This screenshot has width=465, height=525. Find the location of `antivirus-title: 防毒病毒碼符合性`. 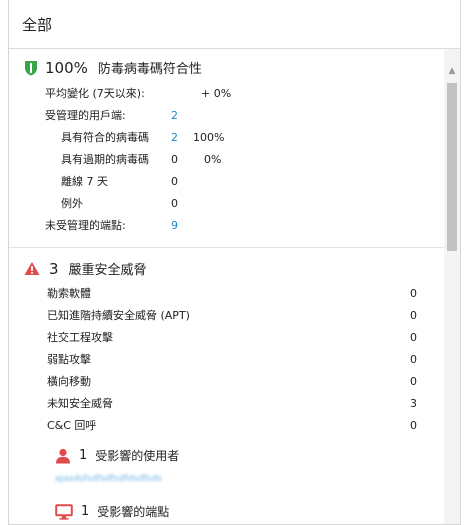

antivirus-title: 防毒病毒碼符合性 is located at coordinates (149, 69).